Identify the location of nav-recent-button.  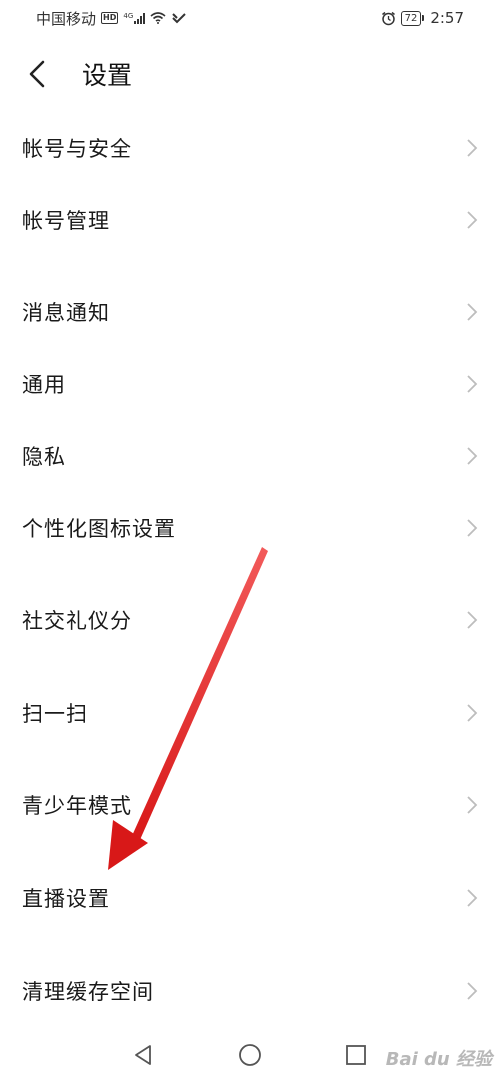
(356, 1055).